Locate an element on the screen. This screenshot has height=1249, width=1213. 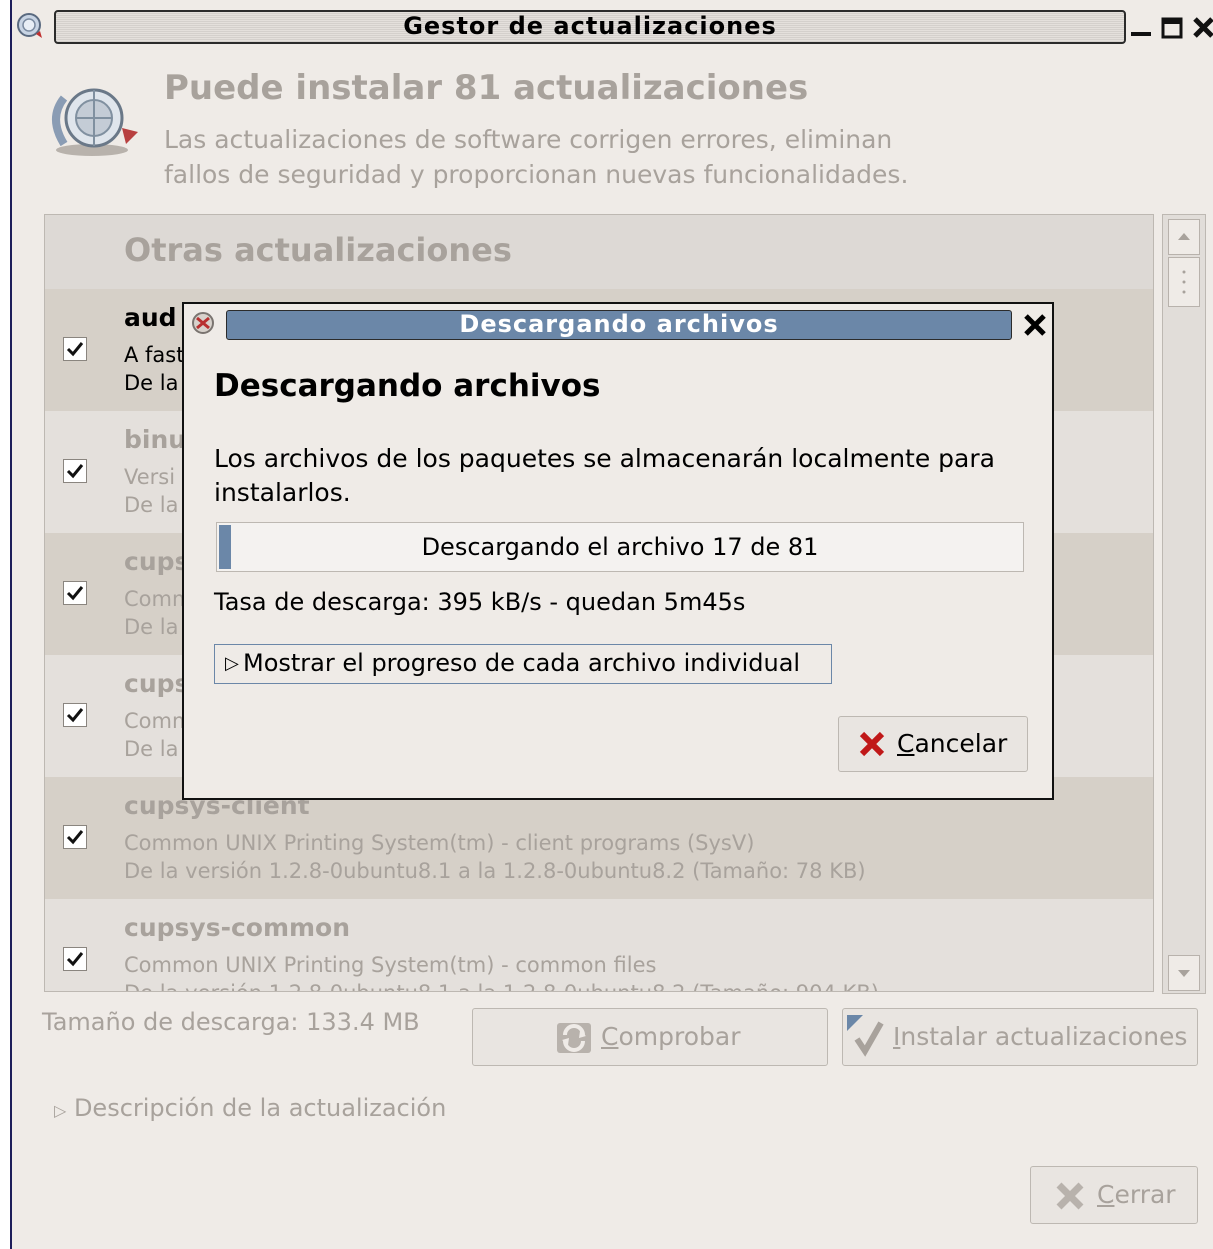
minimize-icon is located at coordinates (1141, 28).